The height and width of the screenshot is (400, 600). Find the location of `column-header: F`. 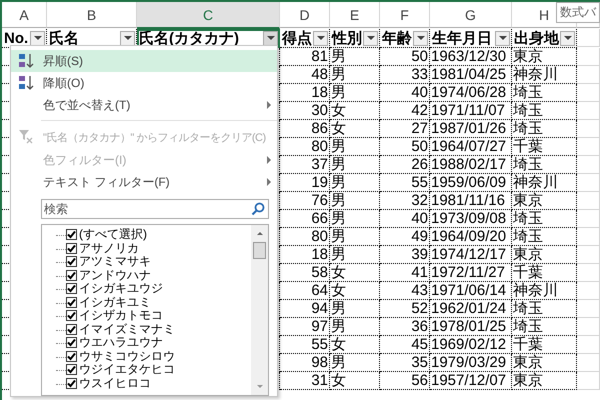

column-header: F is located at coordinates (405, 15).